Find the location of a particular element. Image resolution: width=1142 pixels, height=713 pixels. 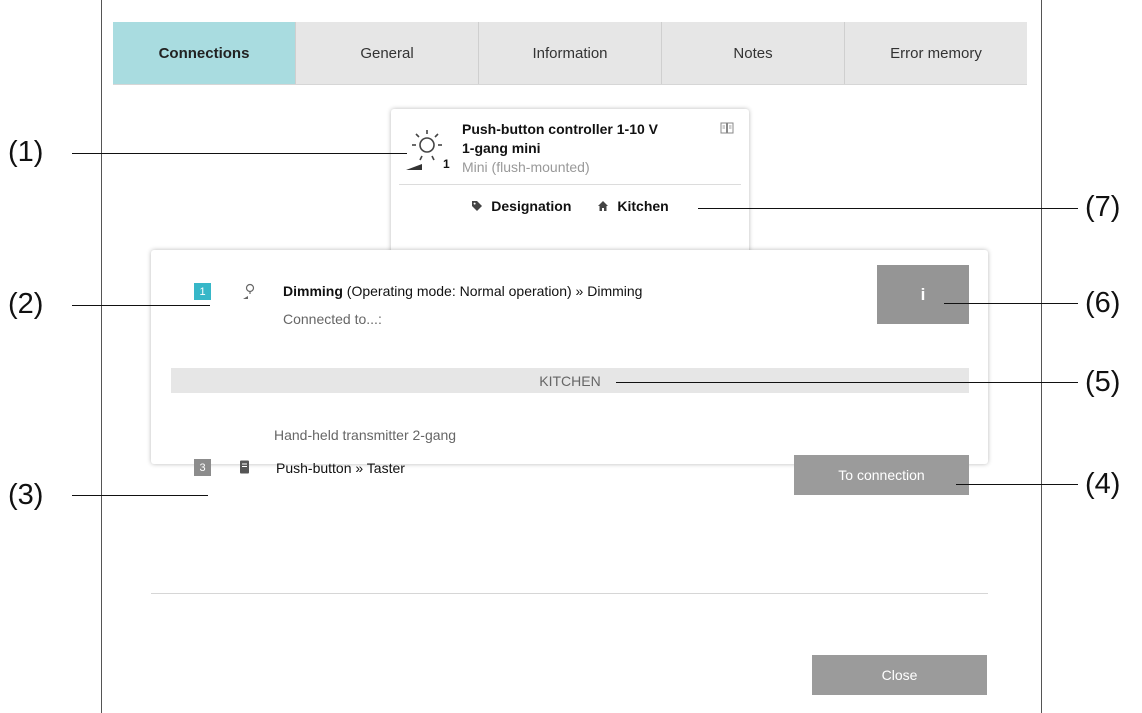

device-card-divider is located at coordinates (570, 184).